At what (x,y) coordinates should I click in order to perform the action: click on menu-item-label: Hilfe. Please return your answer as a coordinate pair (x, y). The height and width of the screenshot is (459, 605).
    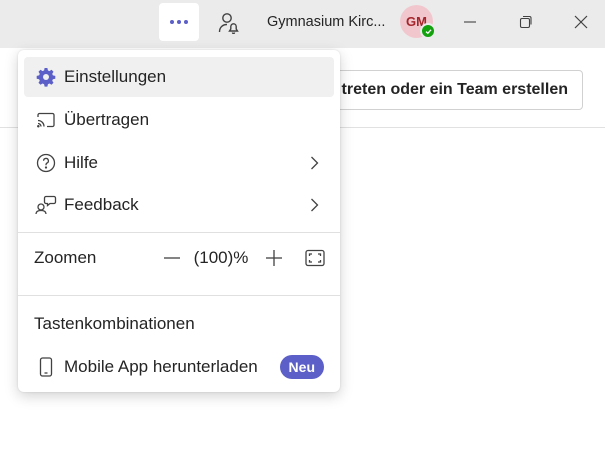
    Looking at the image, I should click on (81, 162).